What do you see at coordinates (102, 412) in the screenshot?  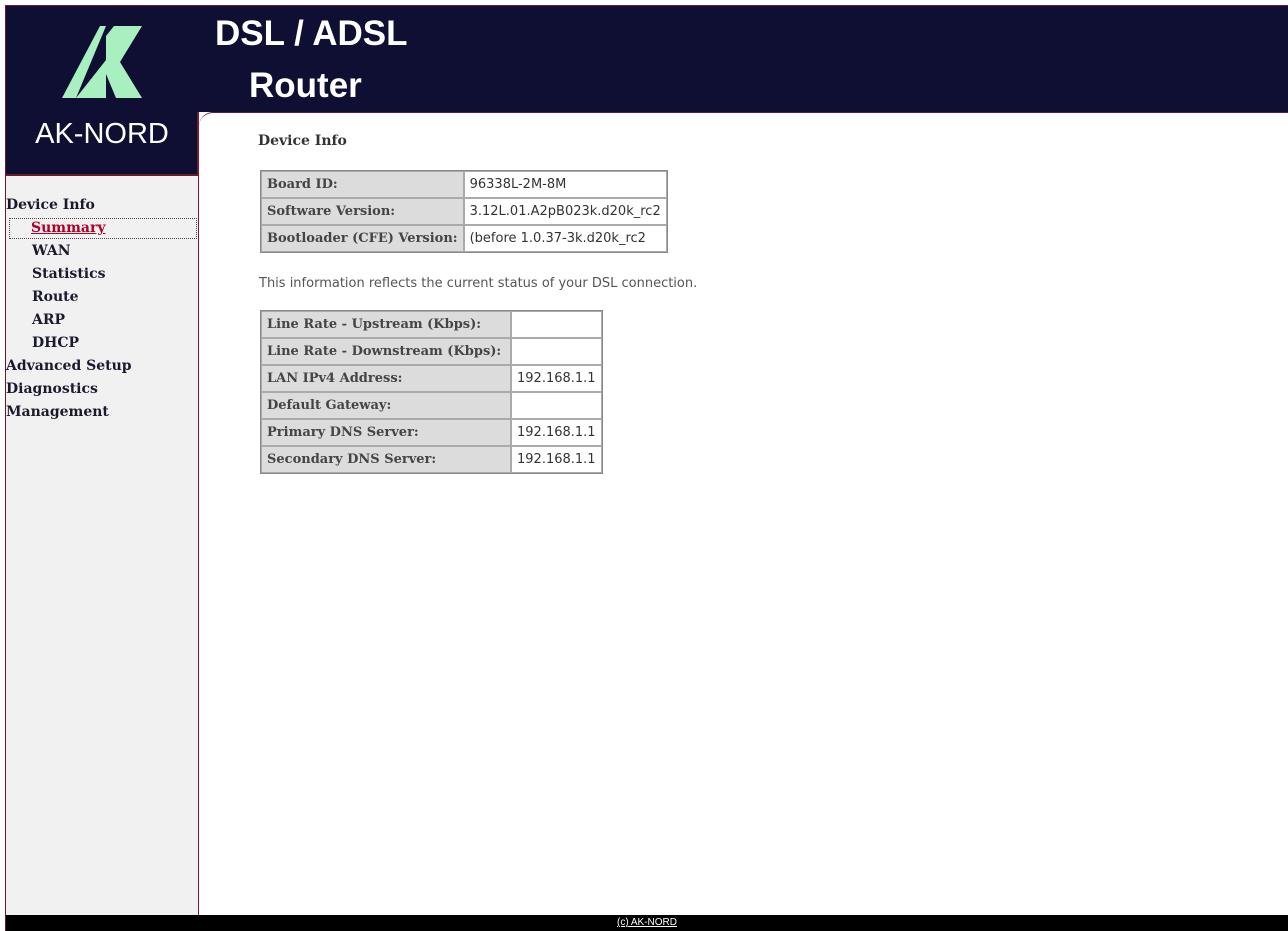 I see `sidebar-item-management: Management` at bounding box center [102, 412].